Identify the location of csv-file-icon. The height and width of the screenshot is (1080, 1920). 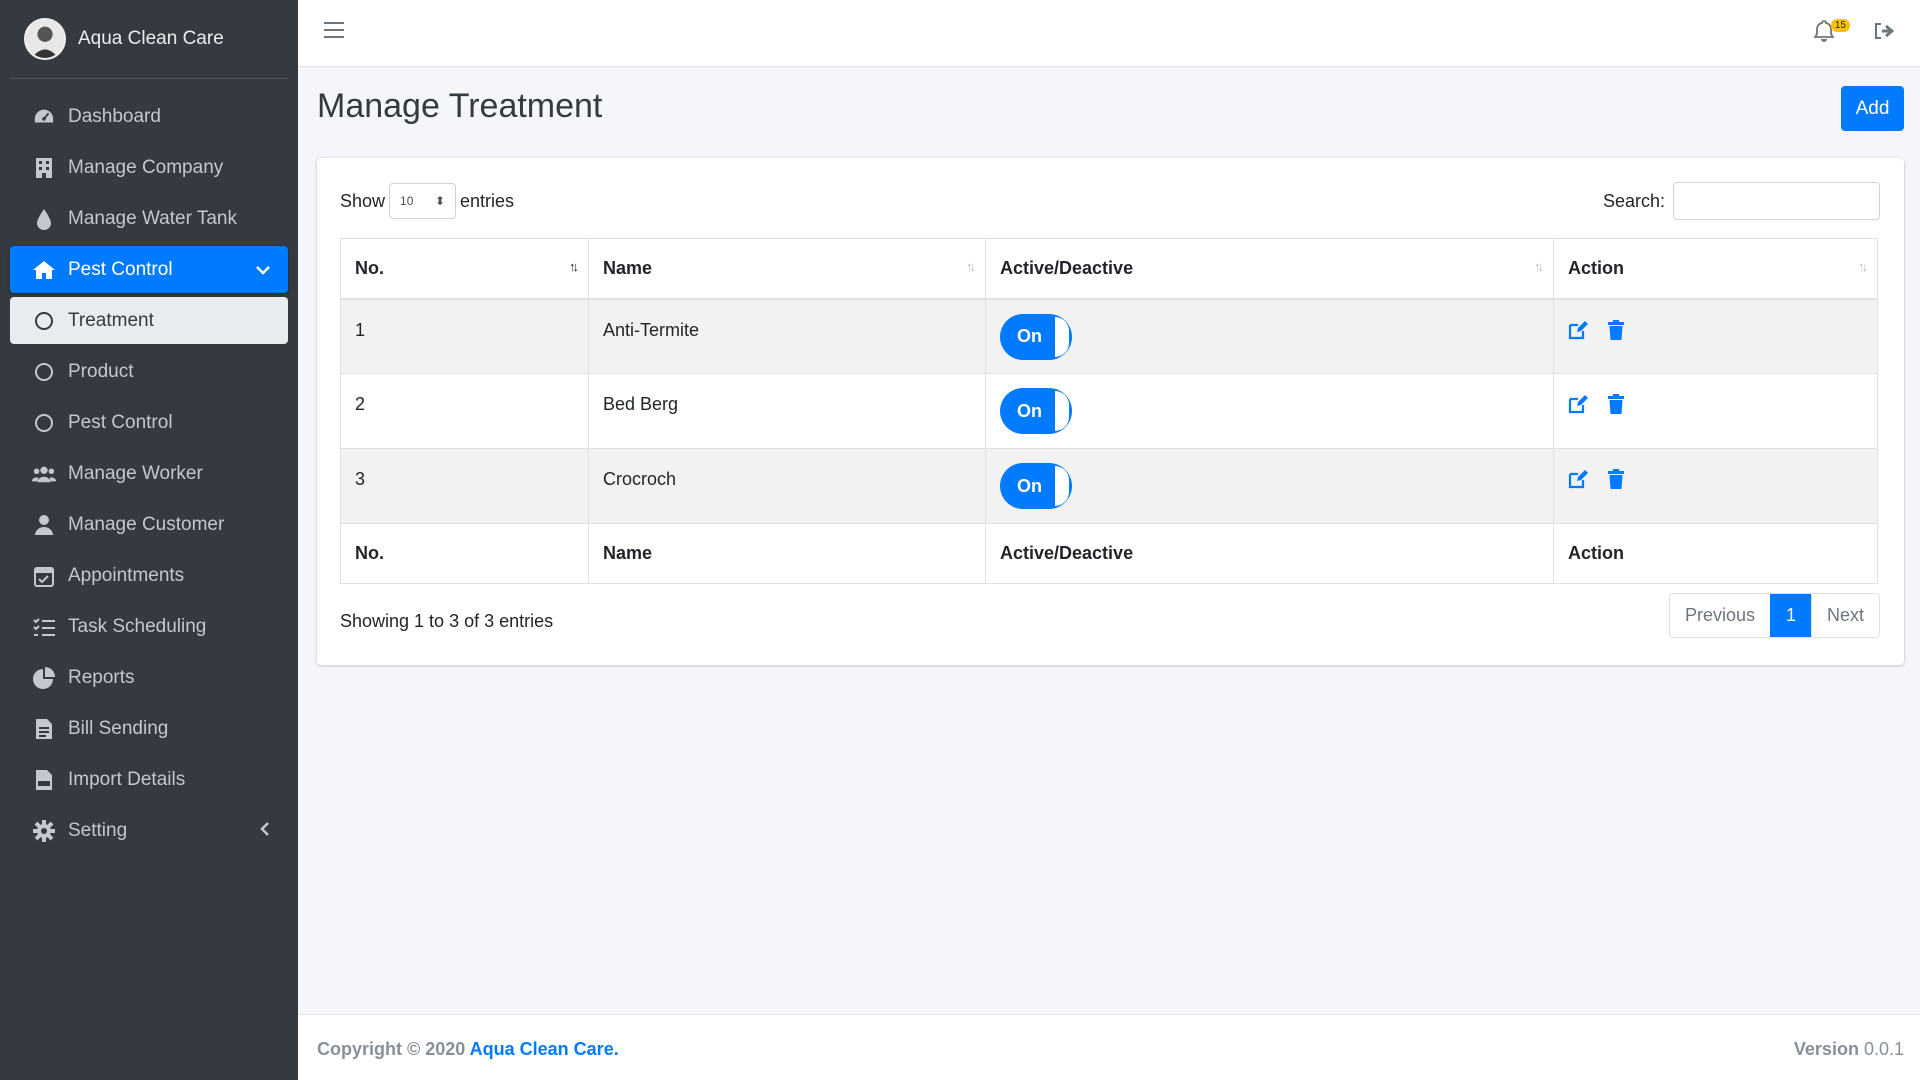
(44, 780).